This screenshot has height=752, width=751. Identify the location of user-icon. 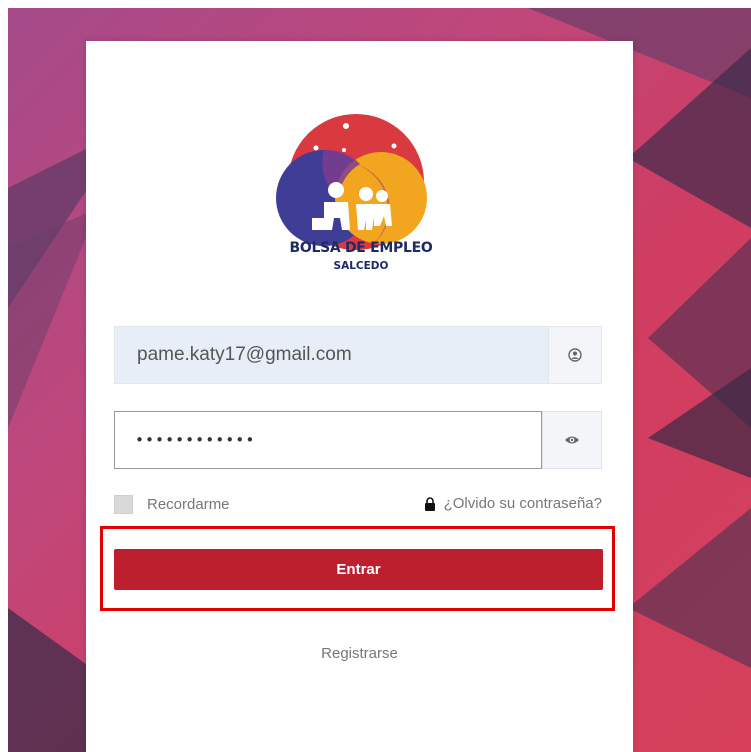
(575, 355).